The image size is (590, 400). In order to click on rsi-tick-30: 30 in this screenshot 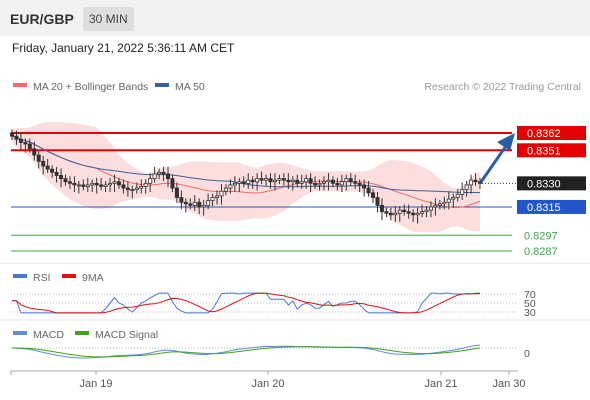, I will do `click(530, 313)`.